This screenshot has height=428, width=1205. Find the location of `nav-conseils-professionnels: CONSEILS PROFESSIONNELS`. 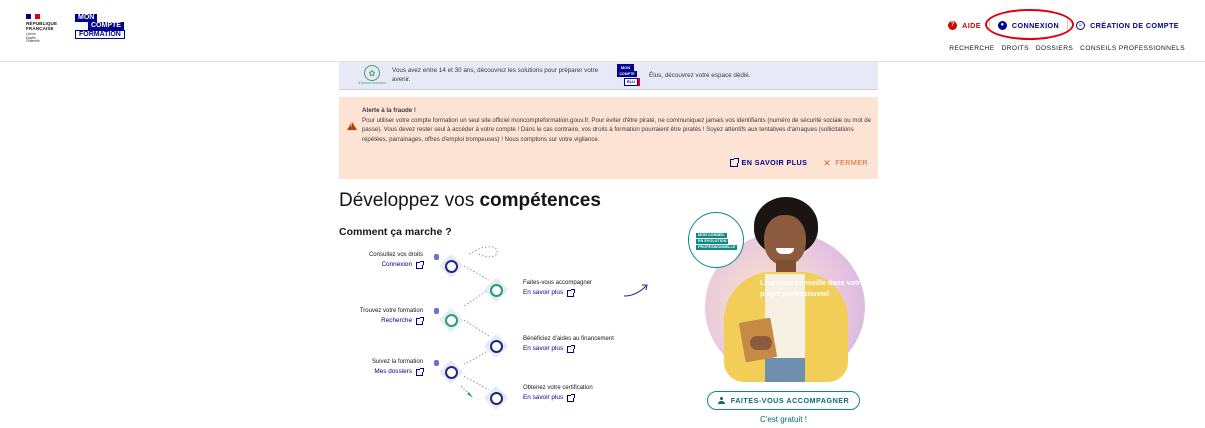

nav-conseils-professionnels: CONSEILS PROFESSIONNELS is located at coordinates (1132, 48).